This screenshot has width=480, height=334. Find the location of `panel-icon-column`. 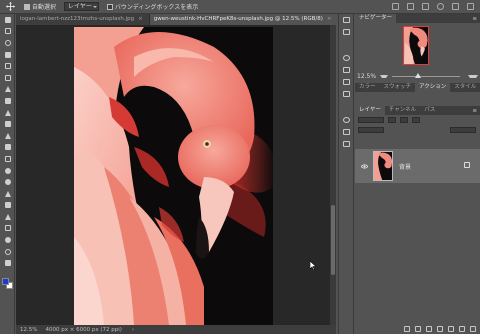

panel-icon-column is located at coordinates (346, 174).